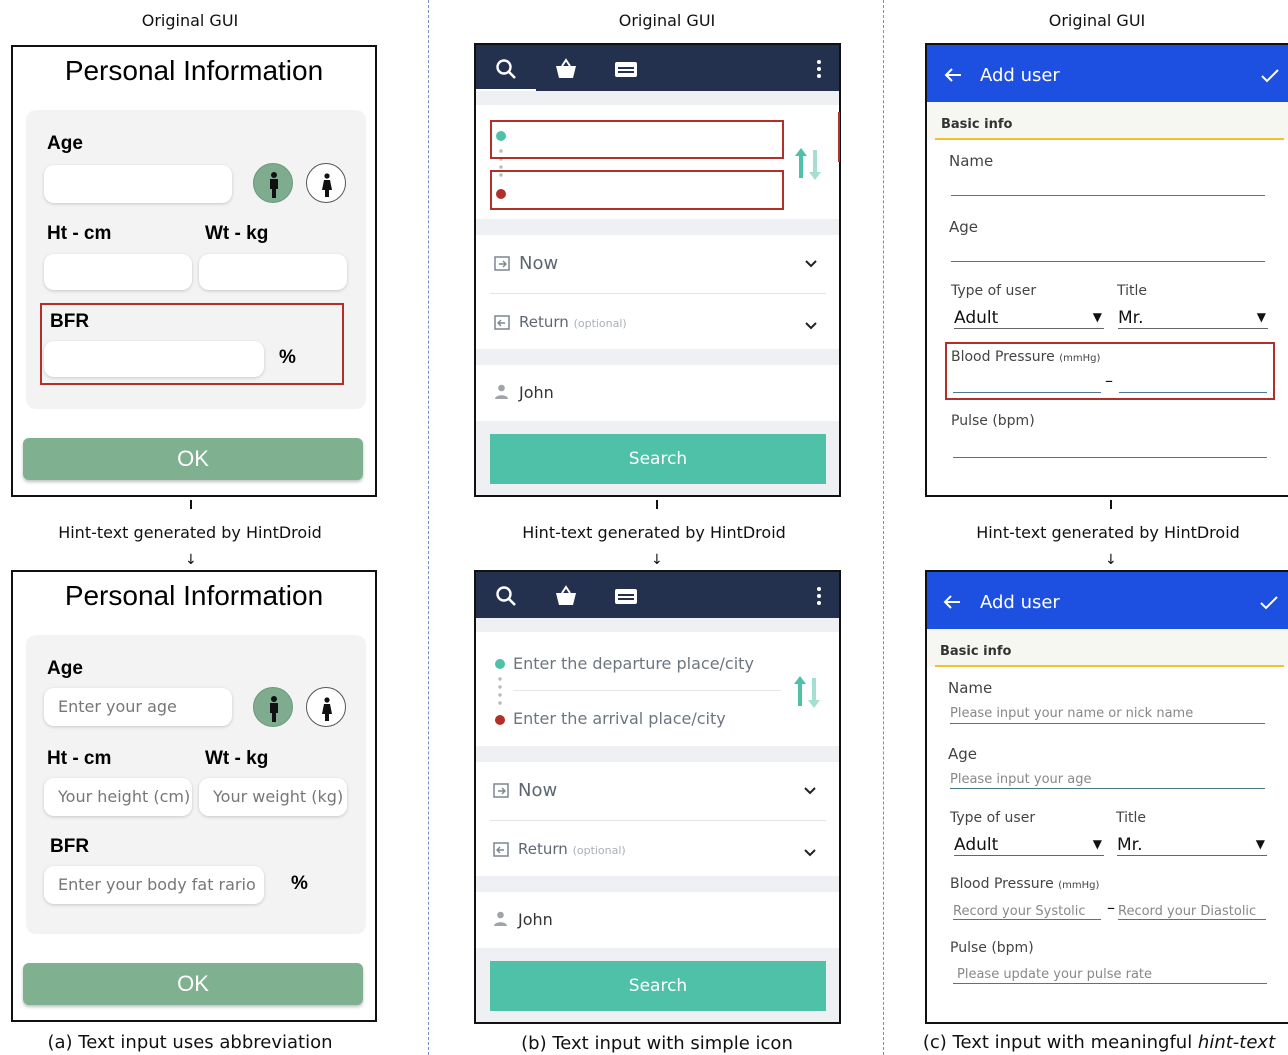 The height and width of the screenshot is (1055, 1288). Describe the element at coordinates (273, 797) in the screenshot. I see `weight-input: Your weight (kg)` at that location.